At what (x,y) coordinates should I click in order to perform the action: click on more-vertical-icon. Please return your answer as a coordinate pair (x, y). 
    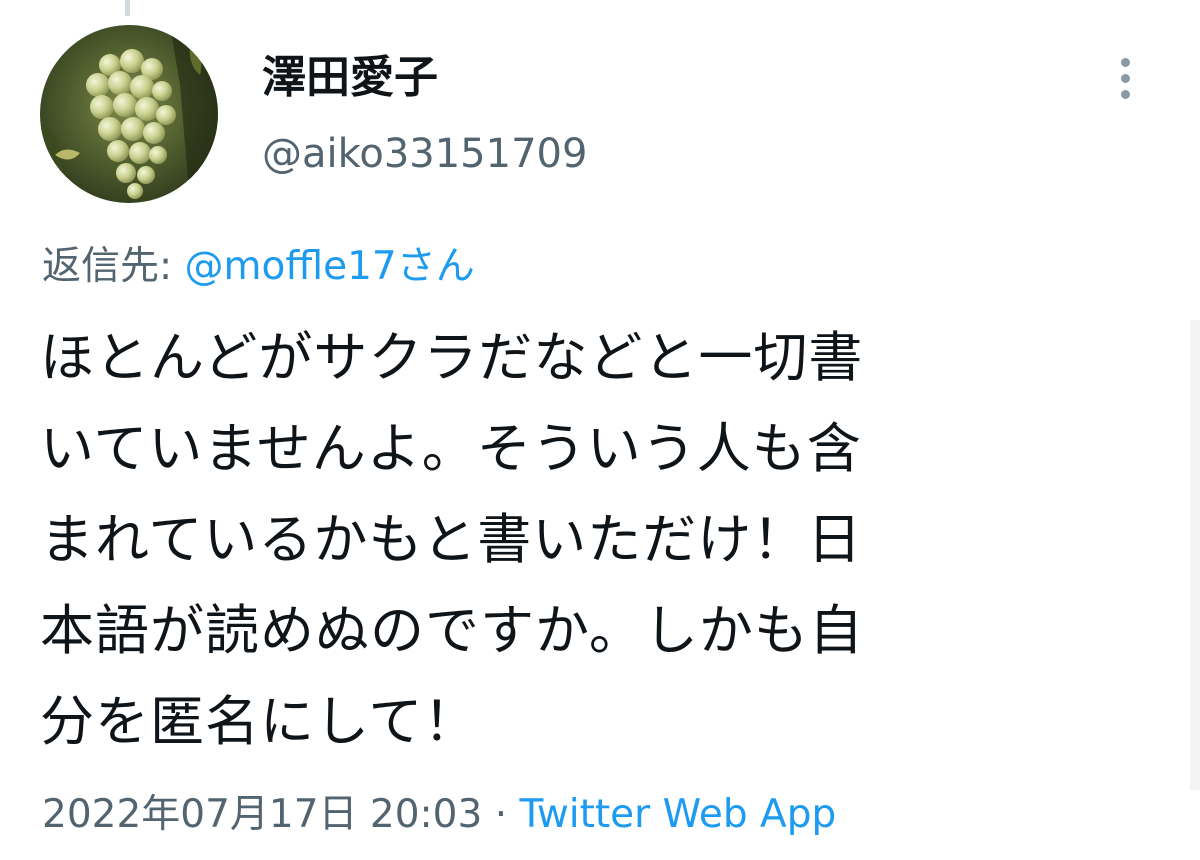
    Looking at the image, I should click on (1125, 79).